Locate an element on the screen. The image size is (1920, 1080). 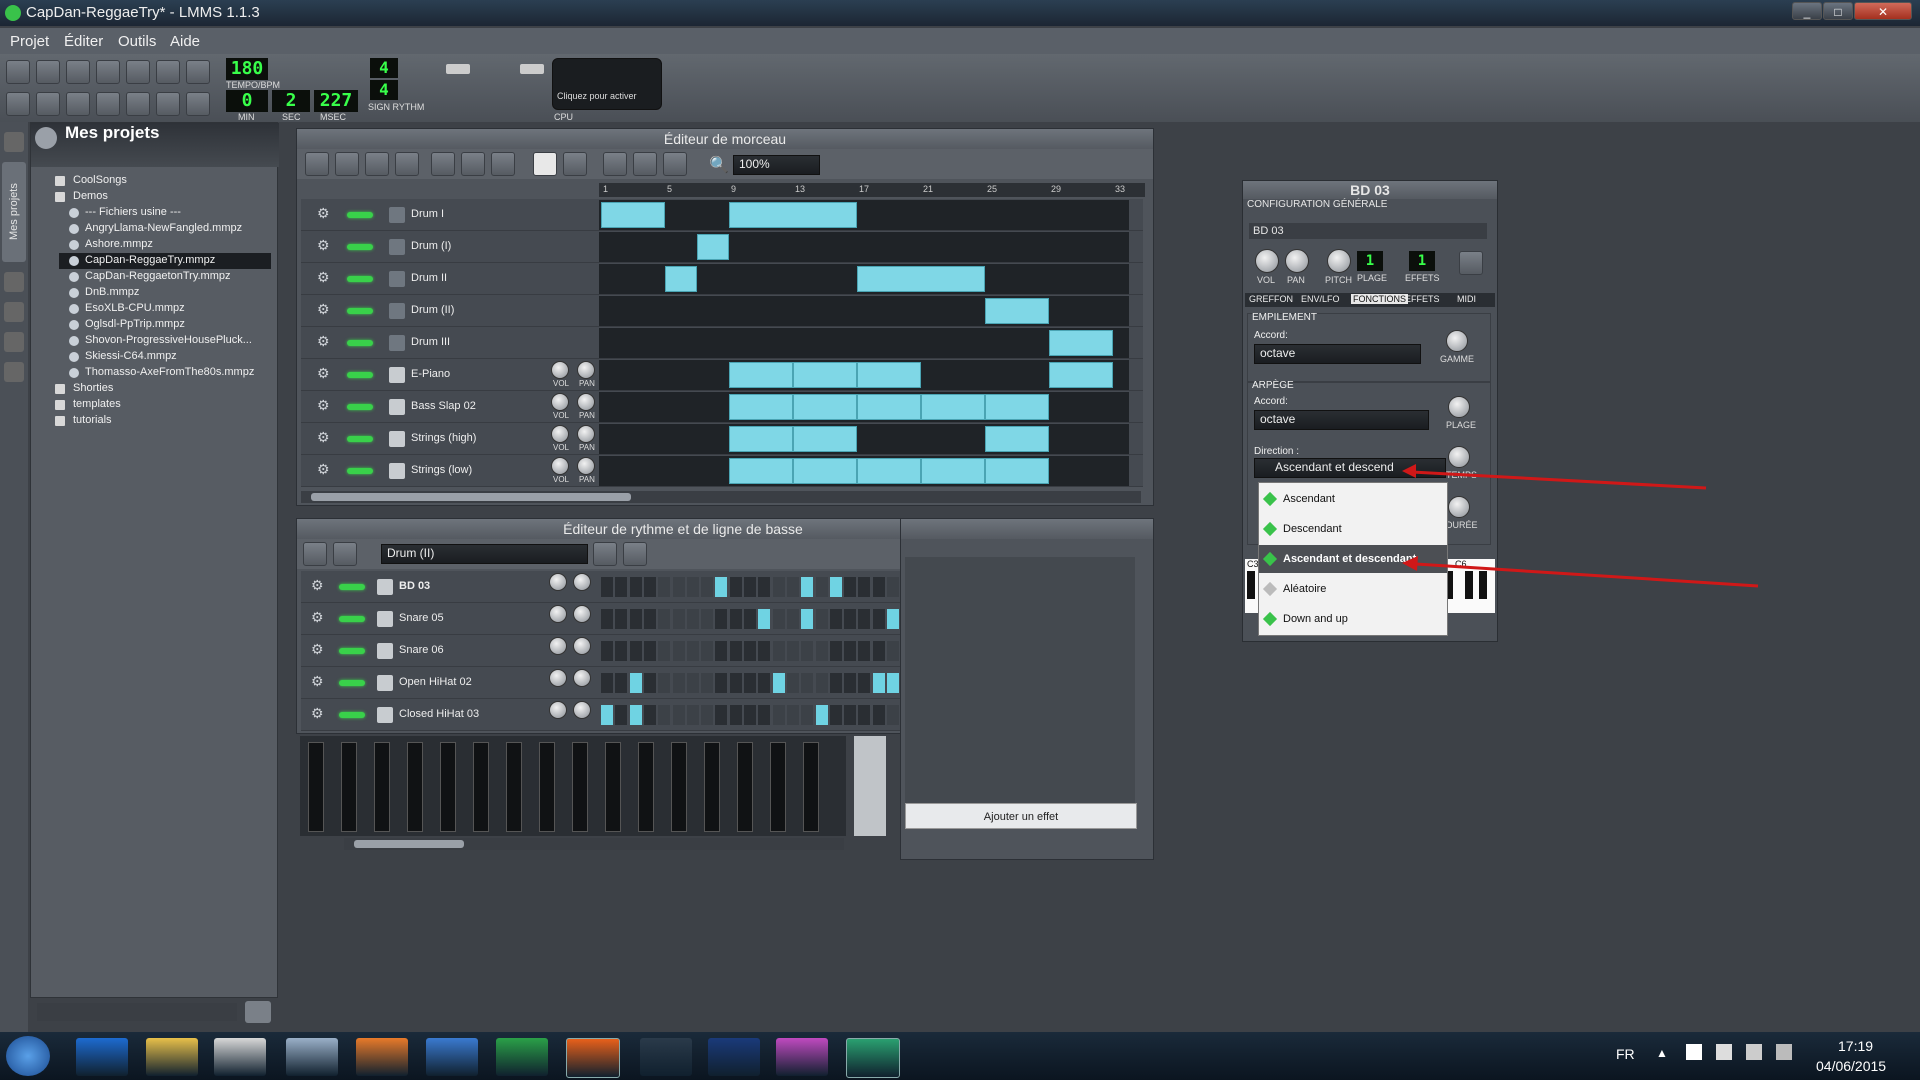
track-name: Snare 06 is located at coordinates (421, 650).